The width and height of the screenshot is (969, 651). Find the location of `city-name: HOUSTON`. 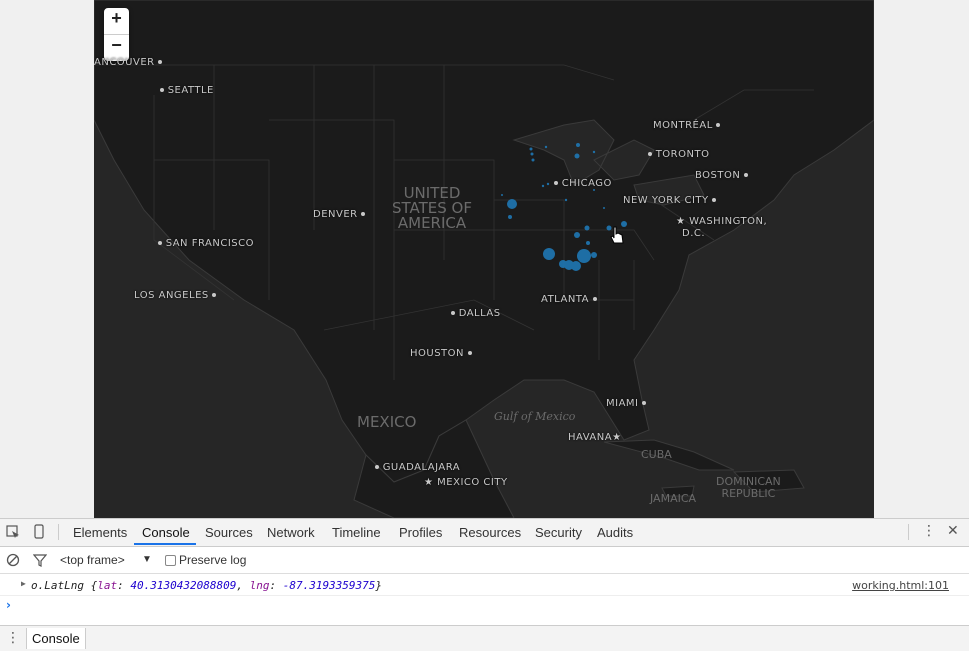

city-name: HOUSTON is located at coordinates (437, 353).